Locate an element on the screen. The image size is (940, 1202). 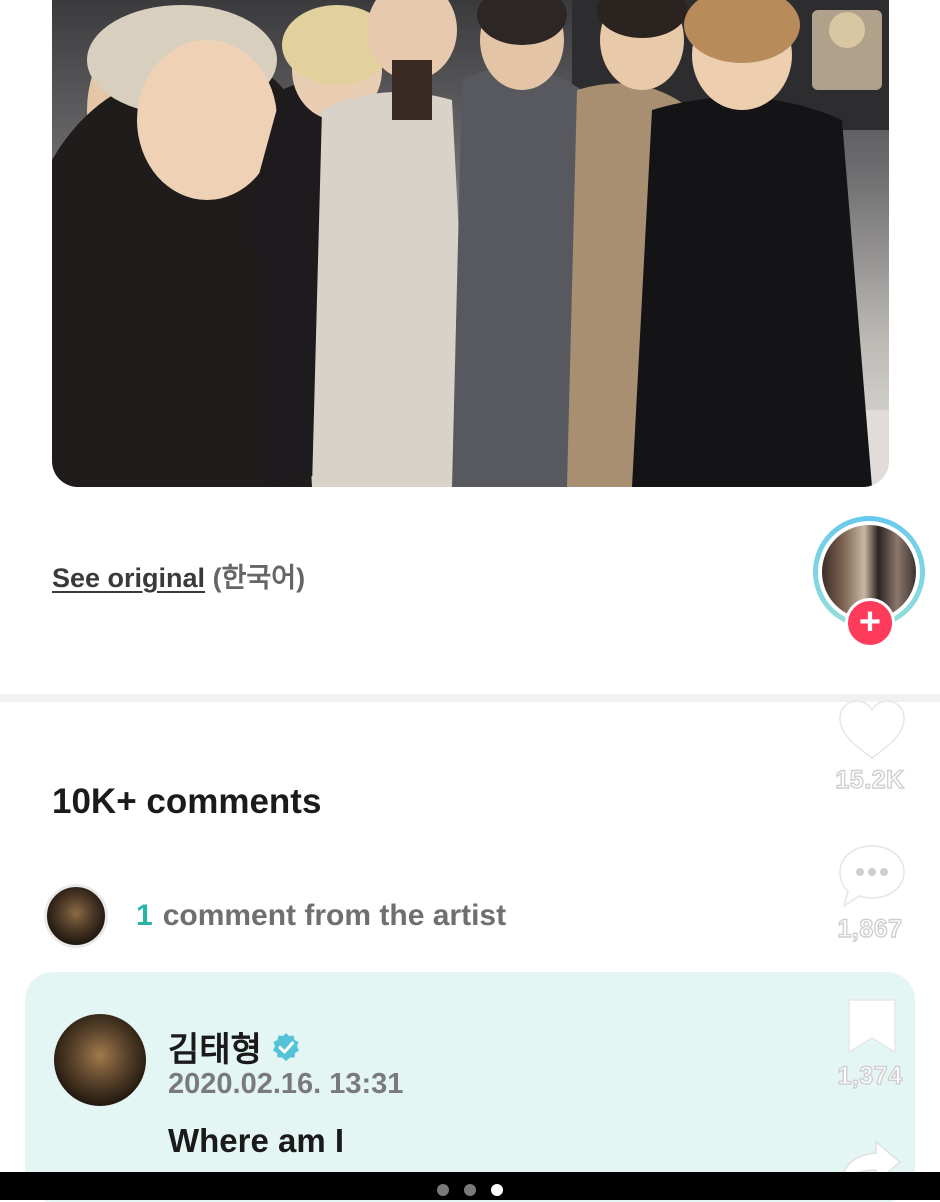
commenter-name-row: 김태형 is located at coordinates (235, 1046).